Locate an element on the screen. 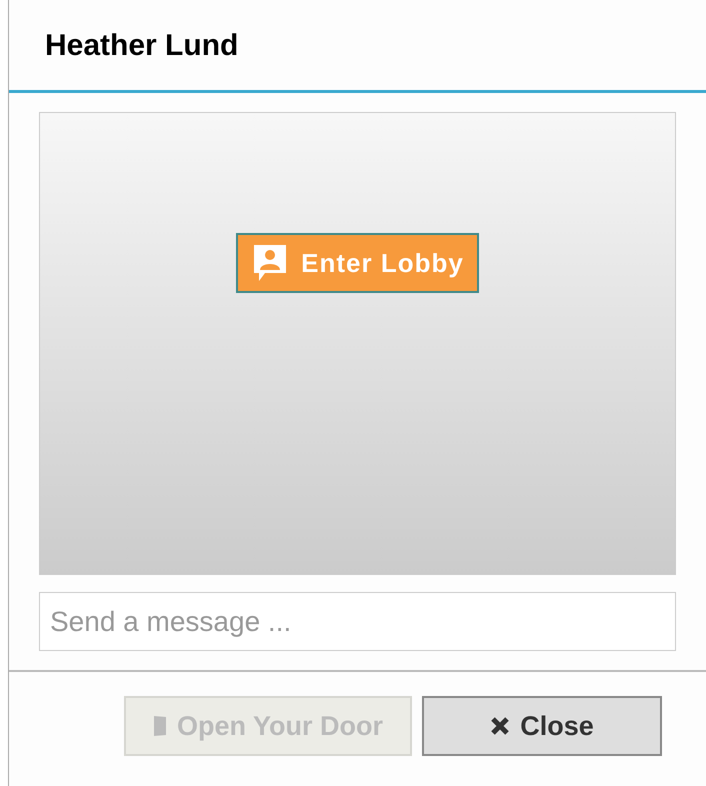 This screenshot has height=786, width=706. dialog-title: Heather Lund is located at coordinates (141, 46).